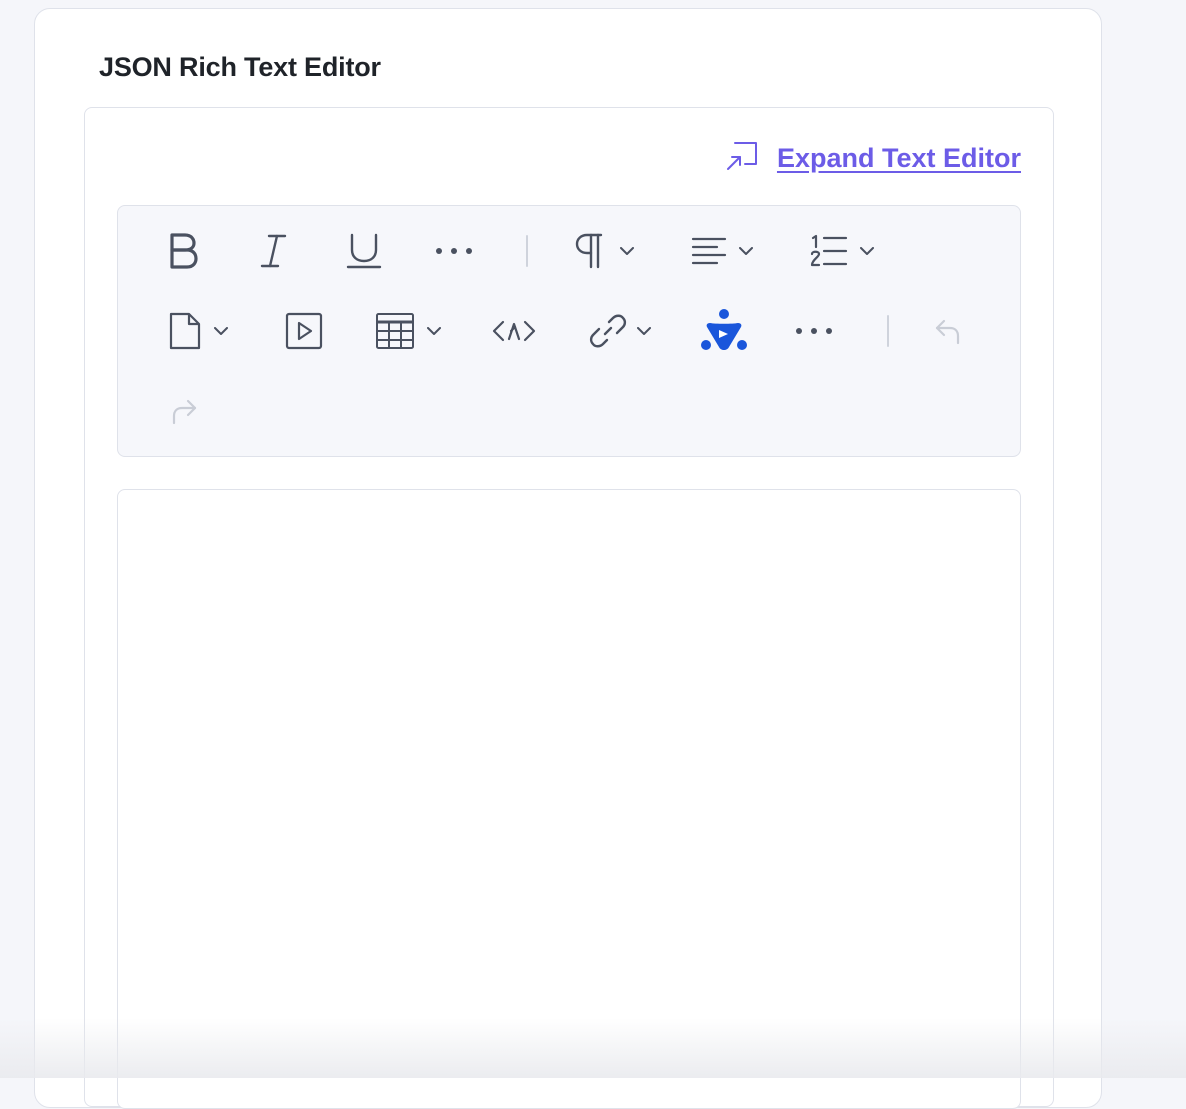 This screenshot has width=1186, height=1109. What do you see at coordinates (608, 331) in the screenshot?
I see `link-icon` at bounding box center [608, 331].